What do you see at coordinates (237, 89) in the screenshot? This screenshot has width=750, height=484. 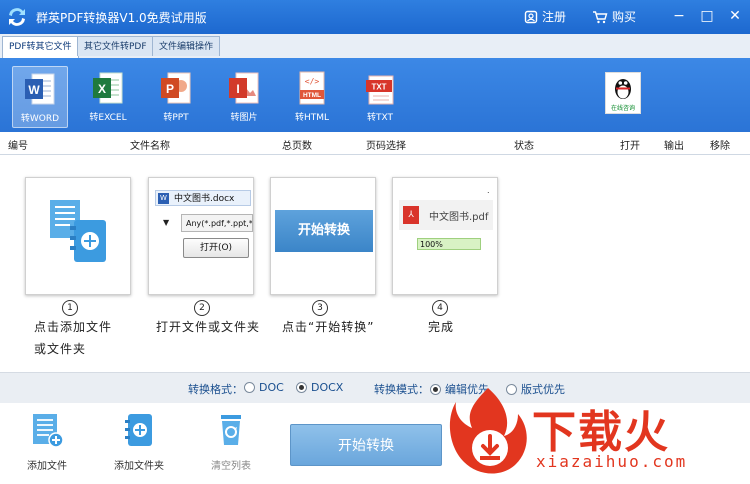 I see `svg-text: I` at bounding box center [237, 89].